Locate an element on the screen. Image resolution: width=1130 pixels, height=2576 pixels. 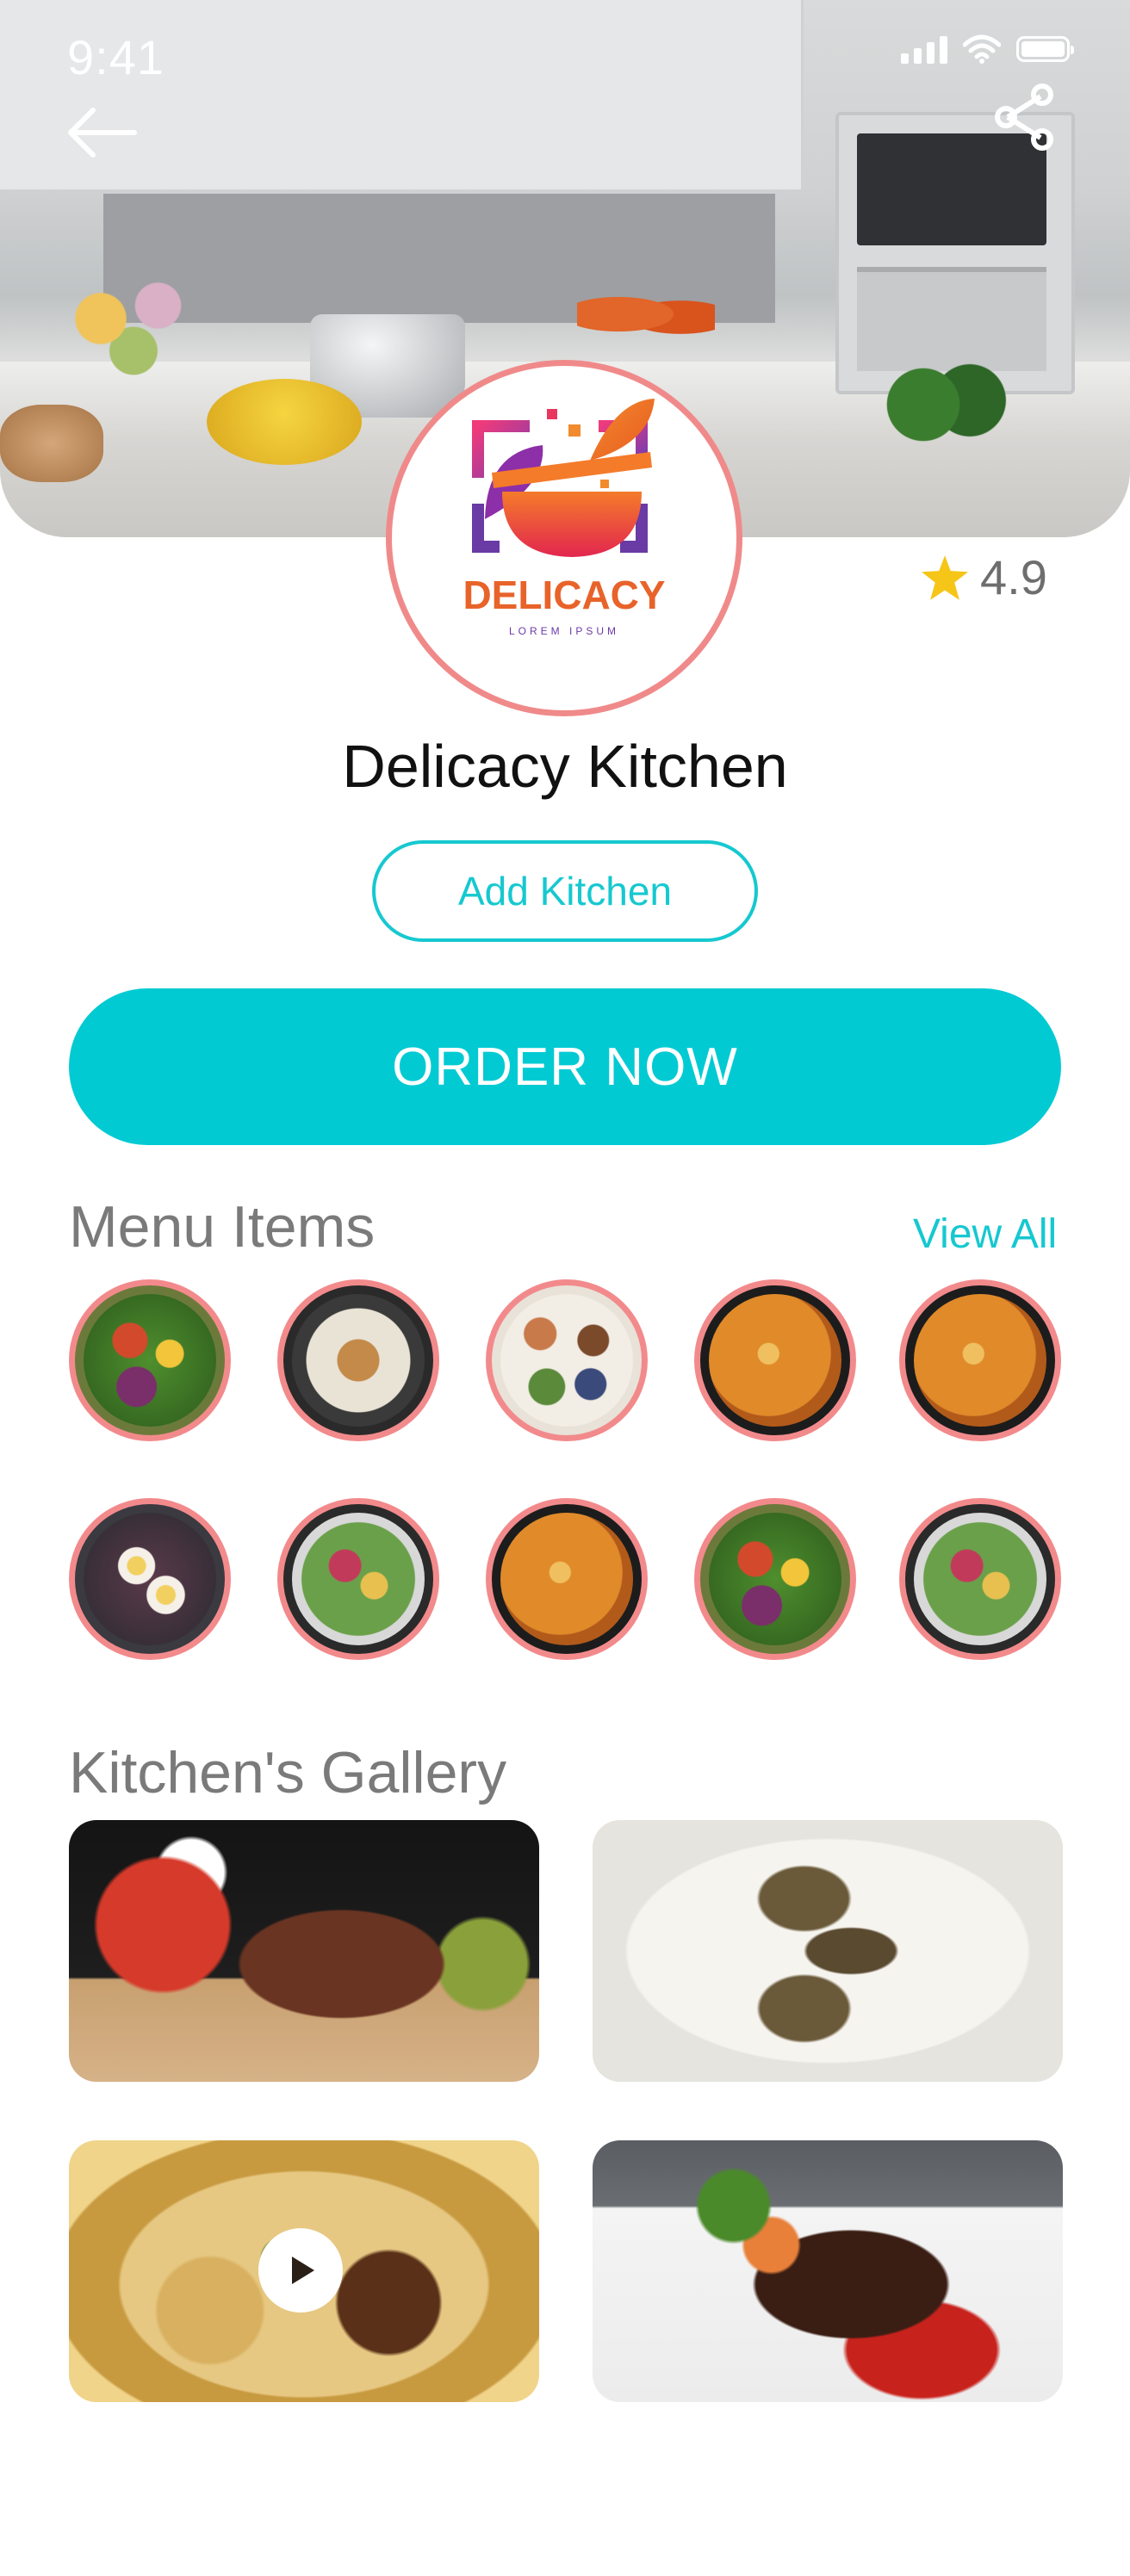
battery-icon is located at coordinates (1045, 49).